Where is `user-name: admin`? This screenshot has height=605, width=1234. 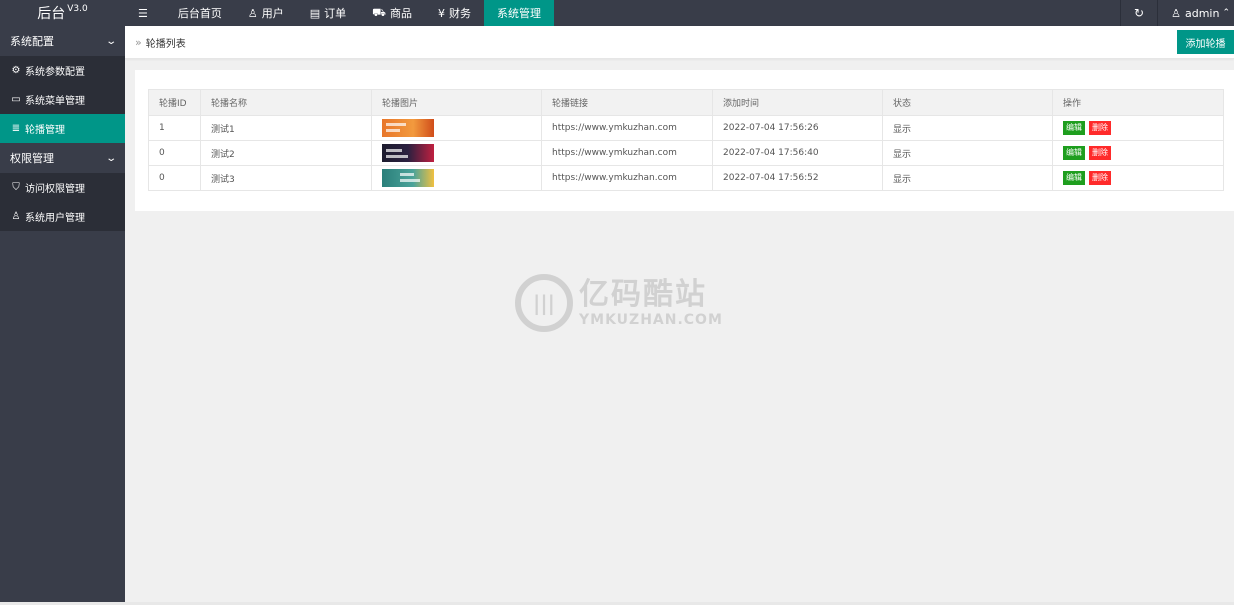
user-name: admin is located at coordinates (1202, 13).